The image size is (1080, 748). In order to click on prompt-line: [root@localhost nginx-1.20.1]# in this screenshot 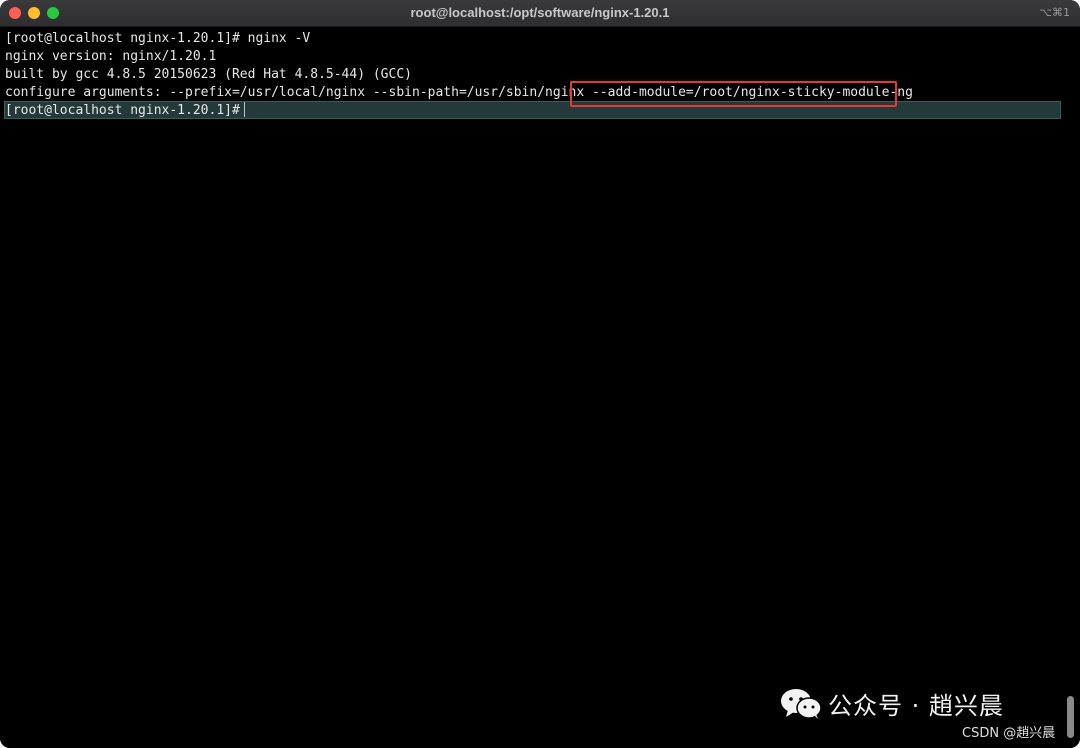, I will do `click(125, 111)`.